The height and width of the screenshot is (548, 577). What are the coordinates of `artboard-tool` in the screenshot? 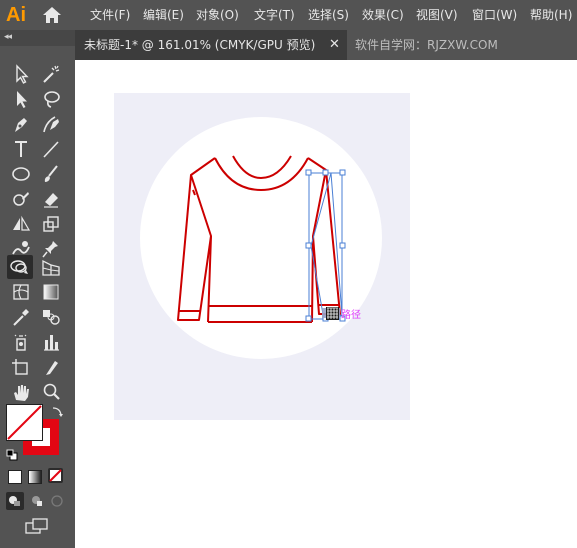 It's located at (21, 367).